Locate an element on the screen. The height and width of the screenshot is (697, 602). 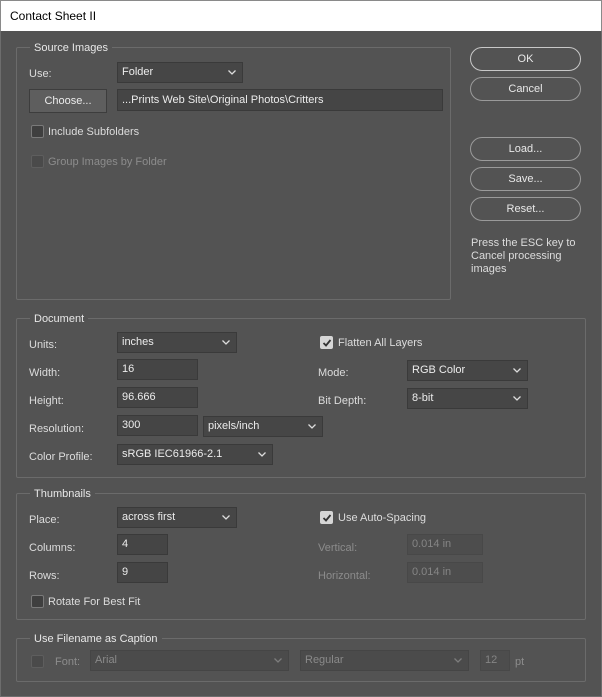
mode-label: Mode: is located at coordinates (333, 373).